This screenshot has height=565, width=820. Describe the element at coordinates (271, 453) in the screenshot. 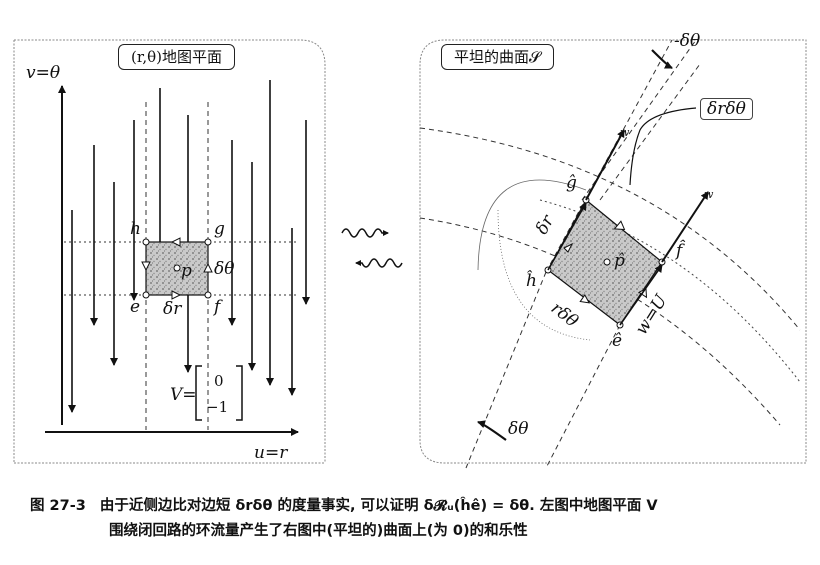

I see `u-axis-label: u=r` at that location.